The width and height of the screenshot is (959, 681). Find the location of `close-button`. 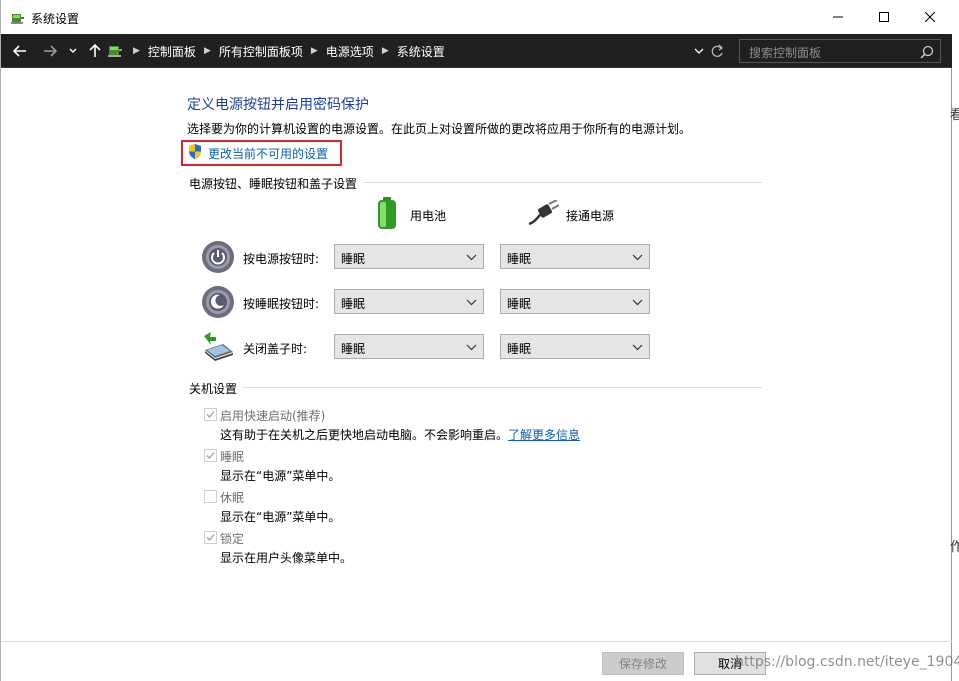

close-button is located at coordinates (930, 17).